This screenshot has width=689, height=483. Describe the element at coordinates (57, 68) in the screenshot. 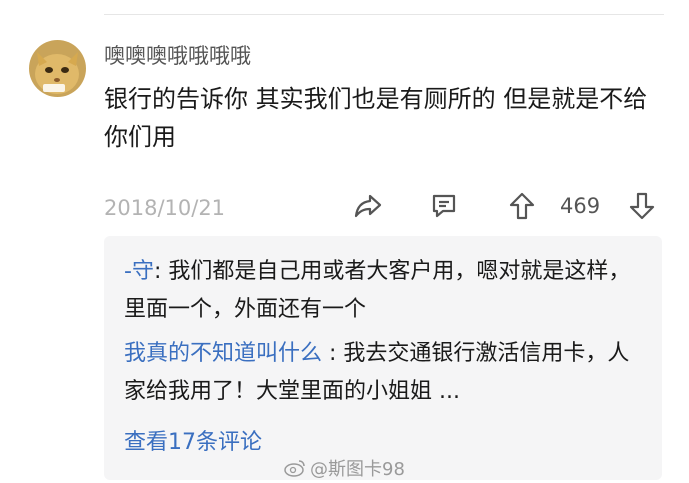

I see `avatar` at that location.